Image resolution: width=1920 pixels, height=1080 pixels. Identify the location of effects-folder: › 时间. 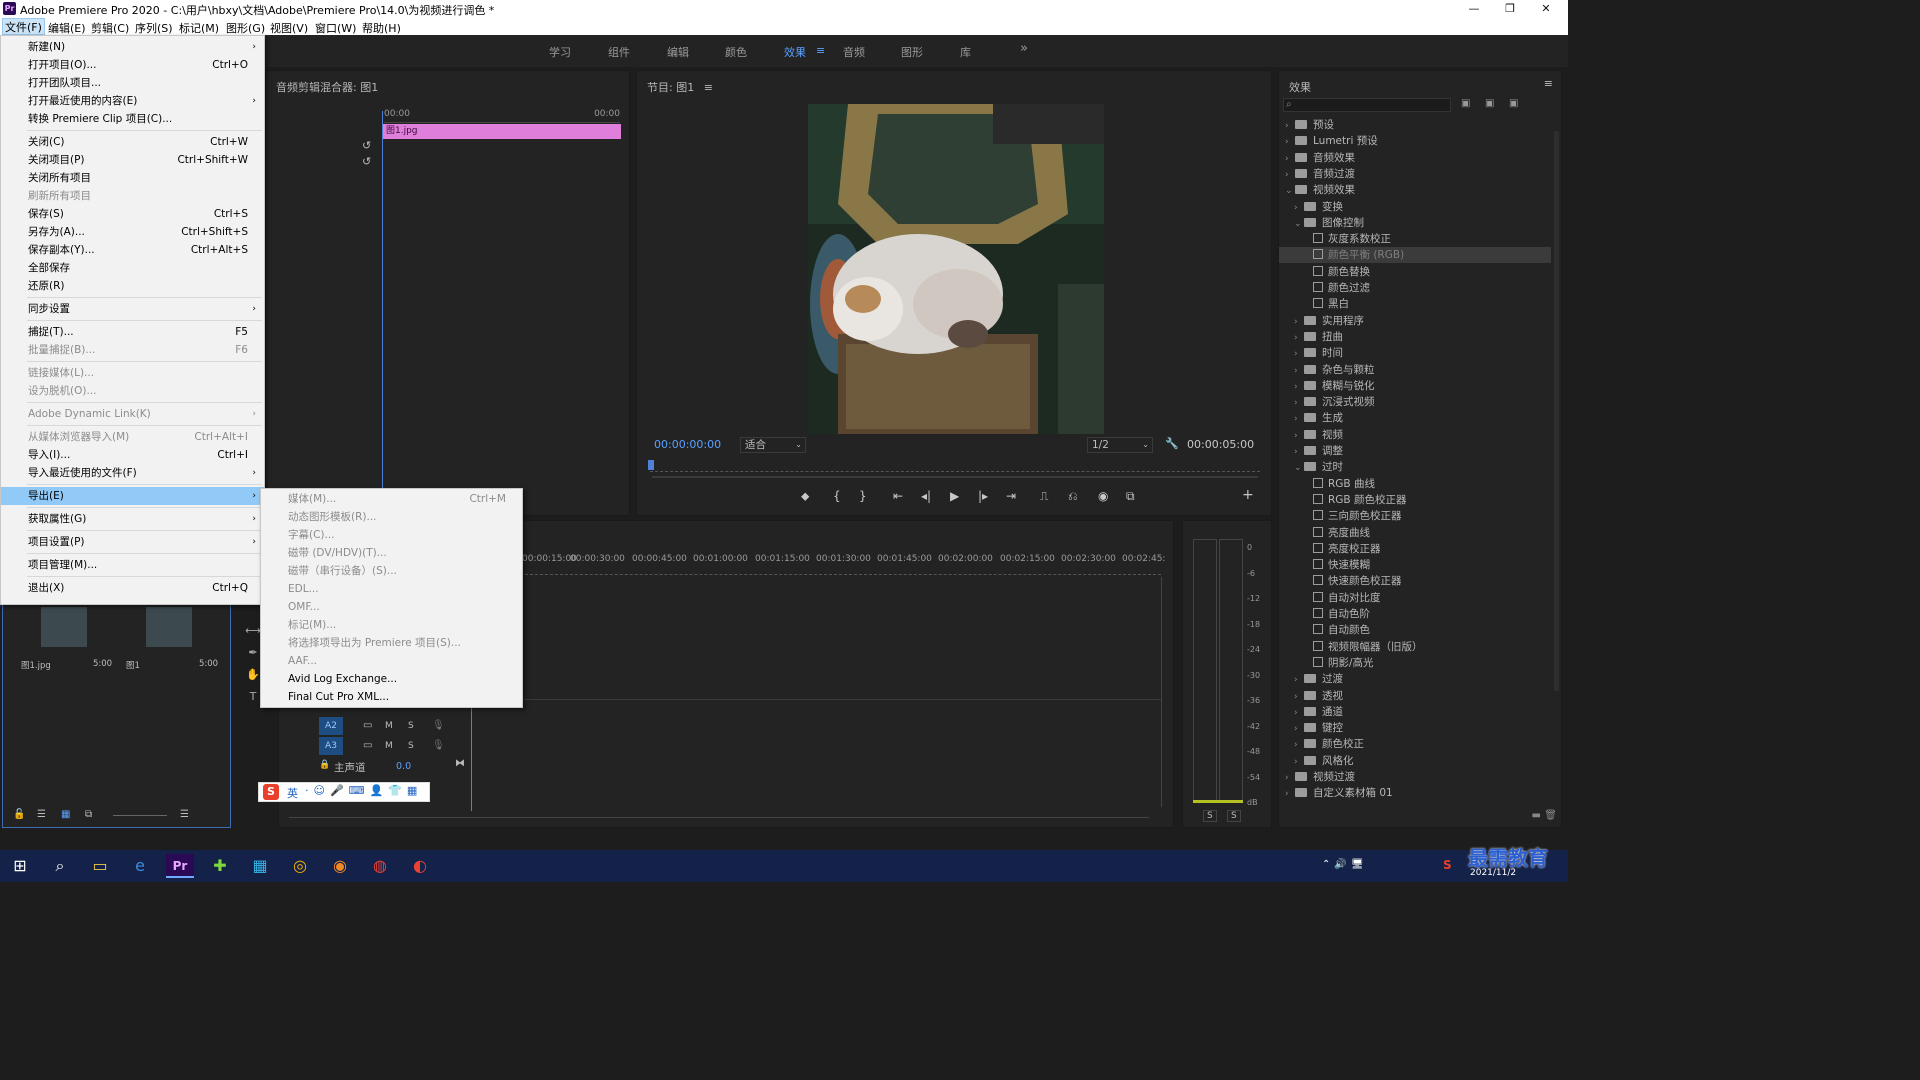
(1415, 353).